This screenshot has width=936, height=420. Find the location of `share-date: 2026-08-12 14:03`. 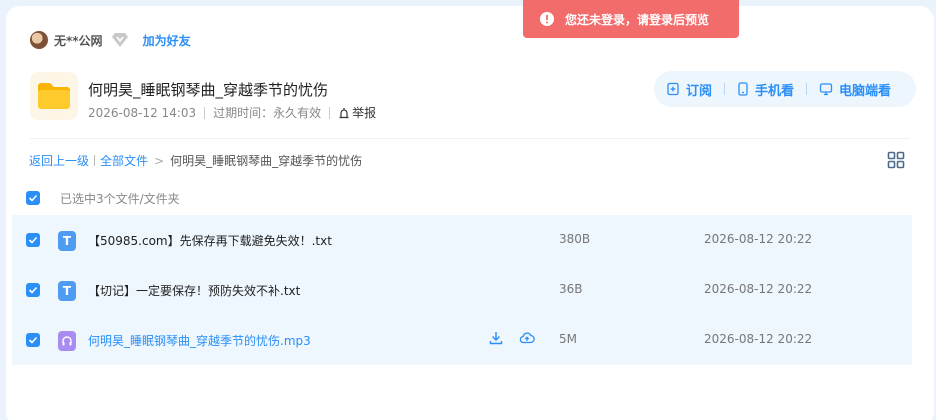

share-date: 2026-08-12 14:03 is located at coordinates (142, 112).